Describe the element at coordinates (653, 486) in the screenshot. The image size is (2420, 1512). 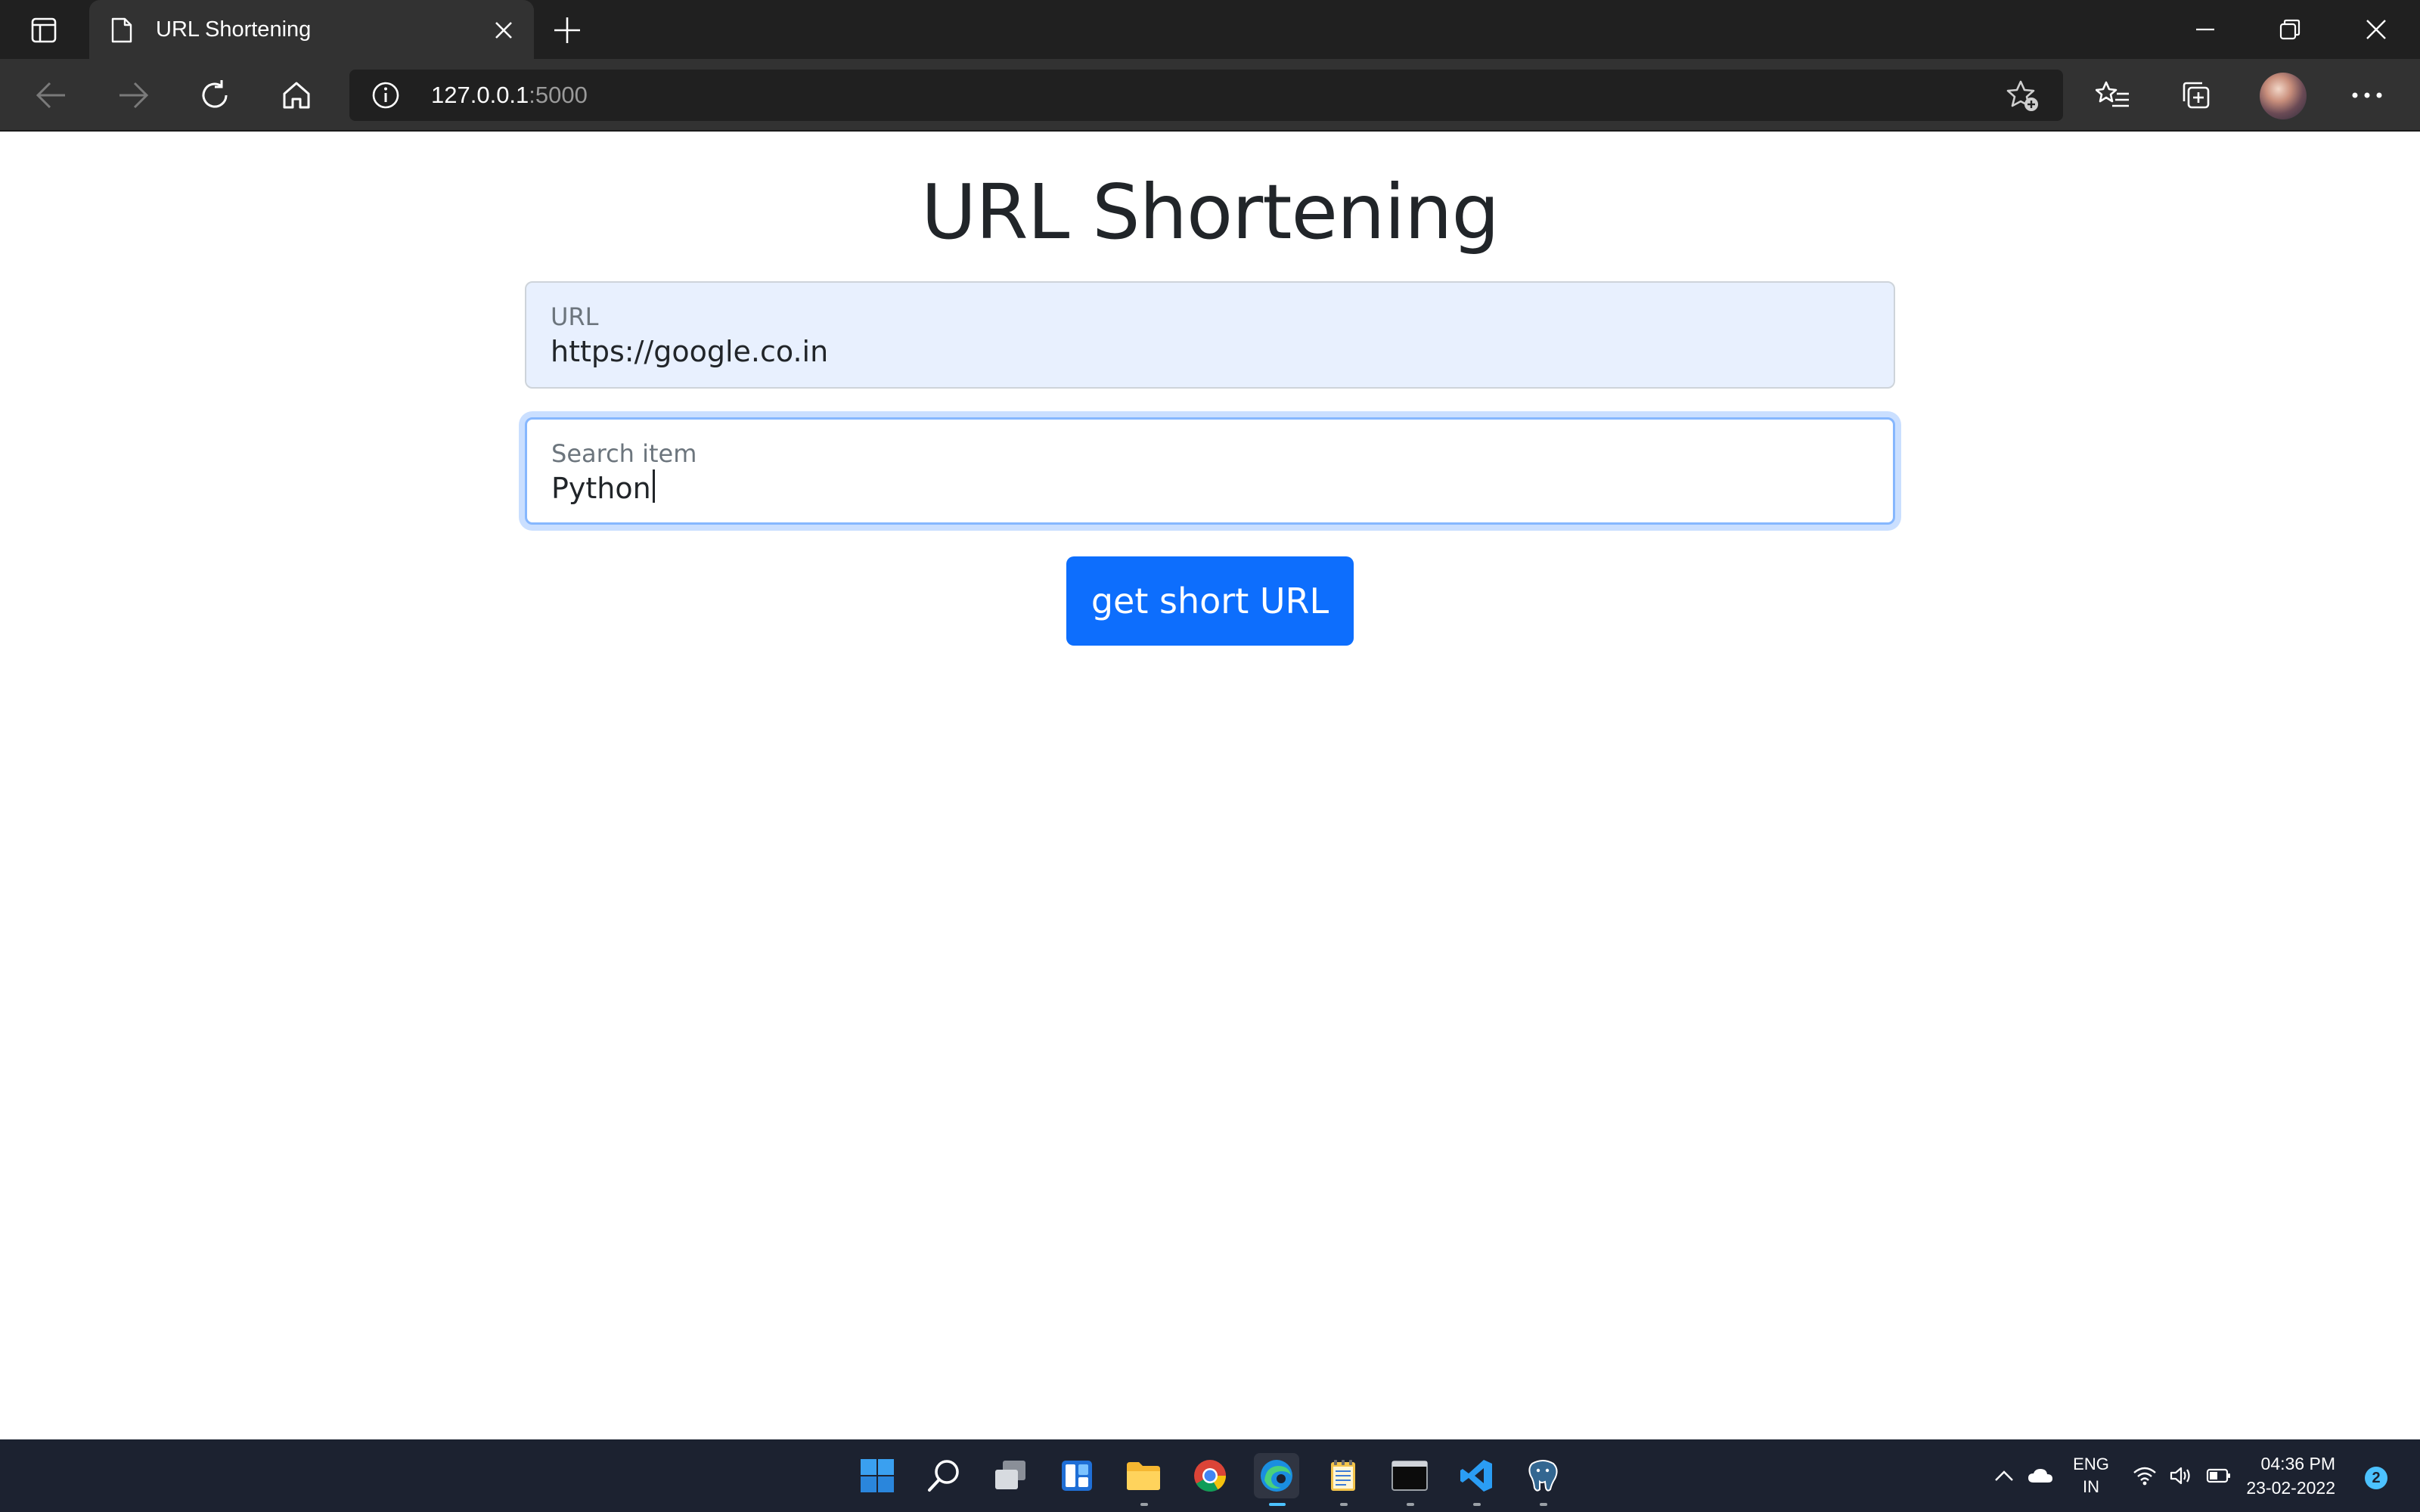
I see `text-caret` at that location.